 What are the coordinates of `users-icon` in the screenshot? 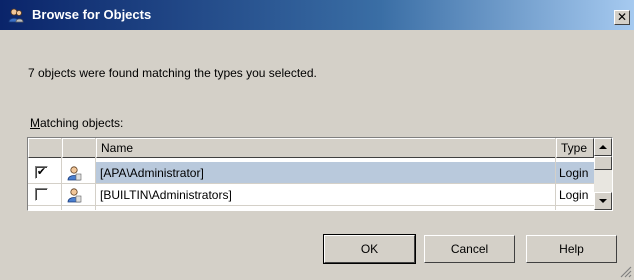 It's located at (16, 15).